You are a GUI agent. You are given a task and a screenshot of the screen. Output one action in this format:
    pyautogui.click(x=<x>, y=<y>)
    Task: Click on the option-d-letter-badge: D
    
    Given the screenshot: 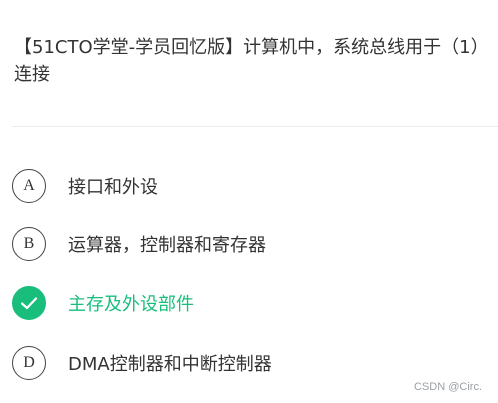 What is the action you would take?
    pyautogui.click(x=29, y=363)
    